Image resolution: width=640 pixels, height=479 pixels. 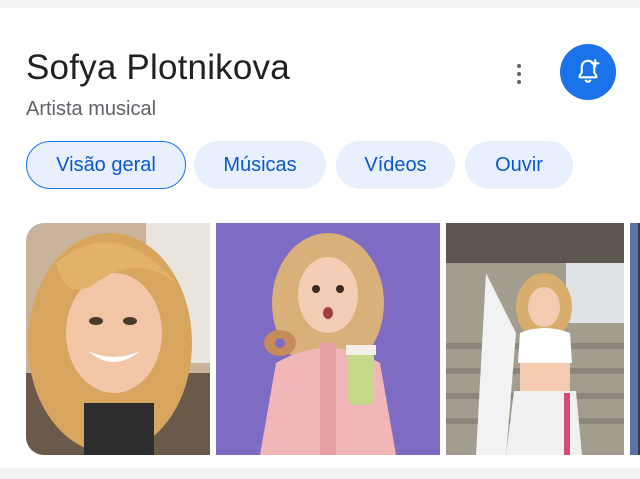 What do you see at coordinates (395, 165) in the screenshot?
I see `tab-videos: Vídeos` at bounding box center [395, 165].